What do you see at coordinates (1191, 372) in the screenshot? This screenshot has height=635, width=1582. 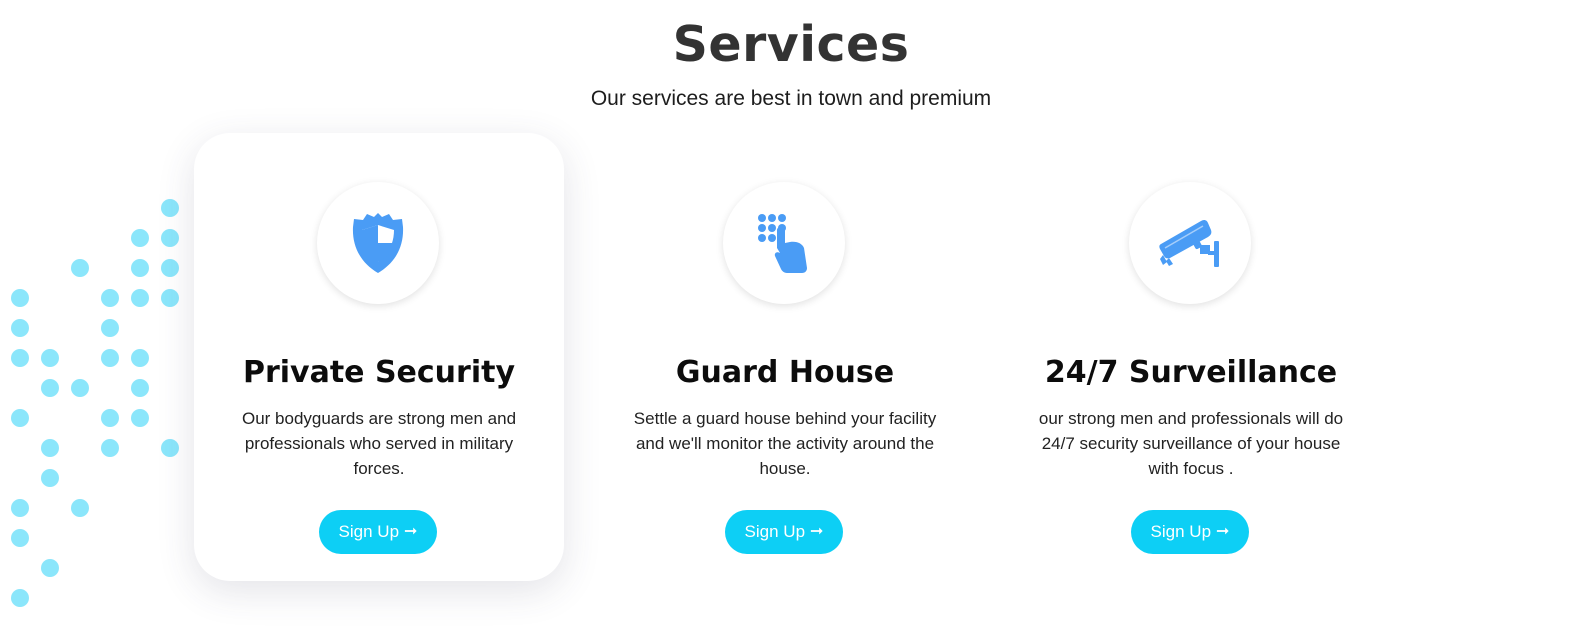 I see `card-title: 24/7 Surveillance` at bounding box center [1191, 372].